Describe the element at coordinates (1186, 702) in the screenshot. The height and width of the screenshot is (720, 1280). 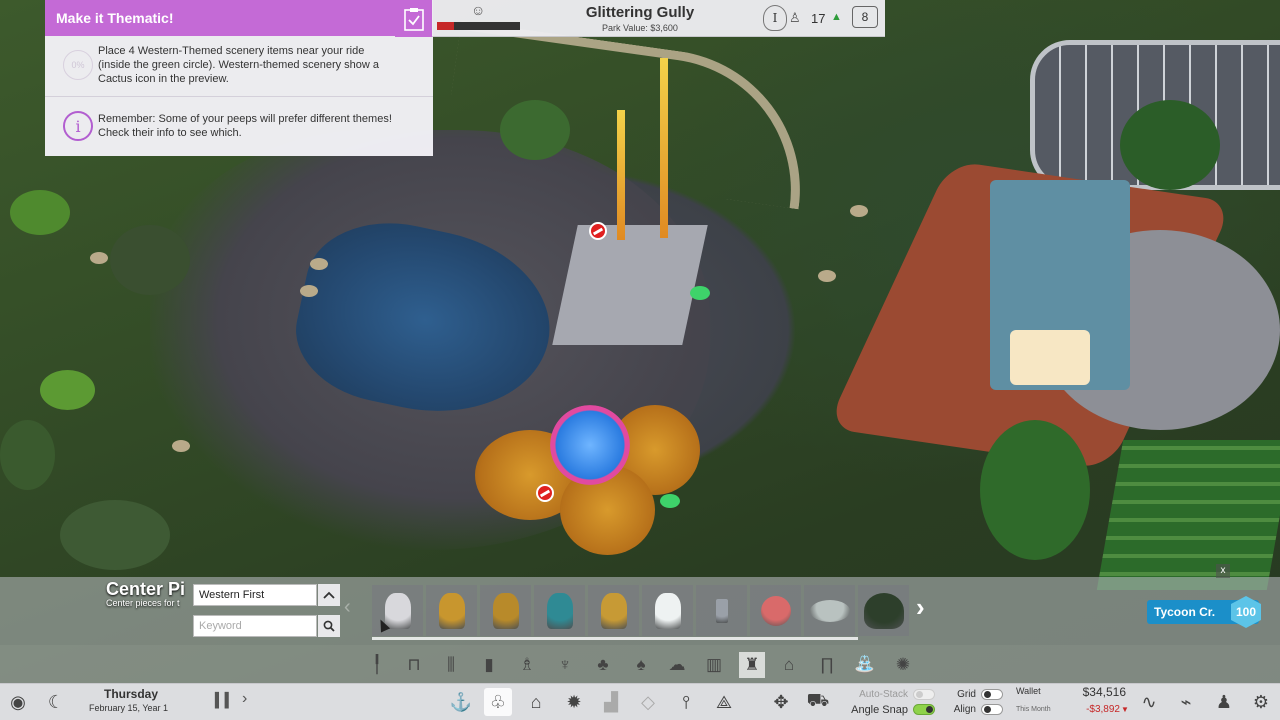
I see `chart-icon: ⌁` at that location.